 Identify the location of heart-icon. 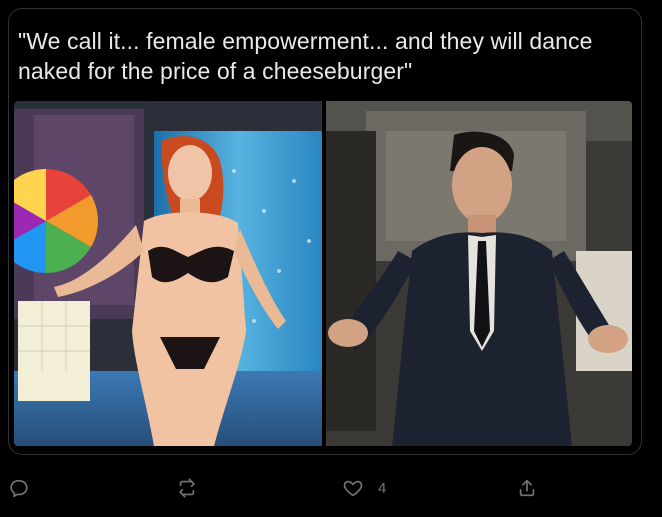
(353, 488).